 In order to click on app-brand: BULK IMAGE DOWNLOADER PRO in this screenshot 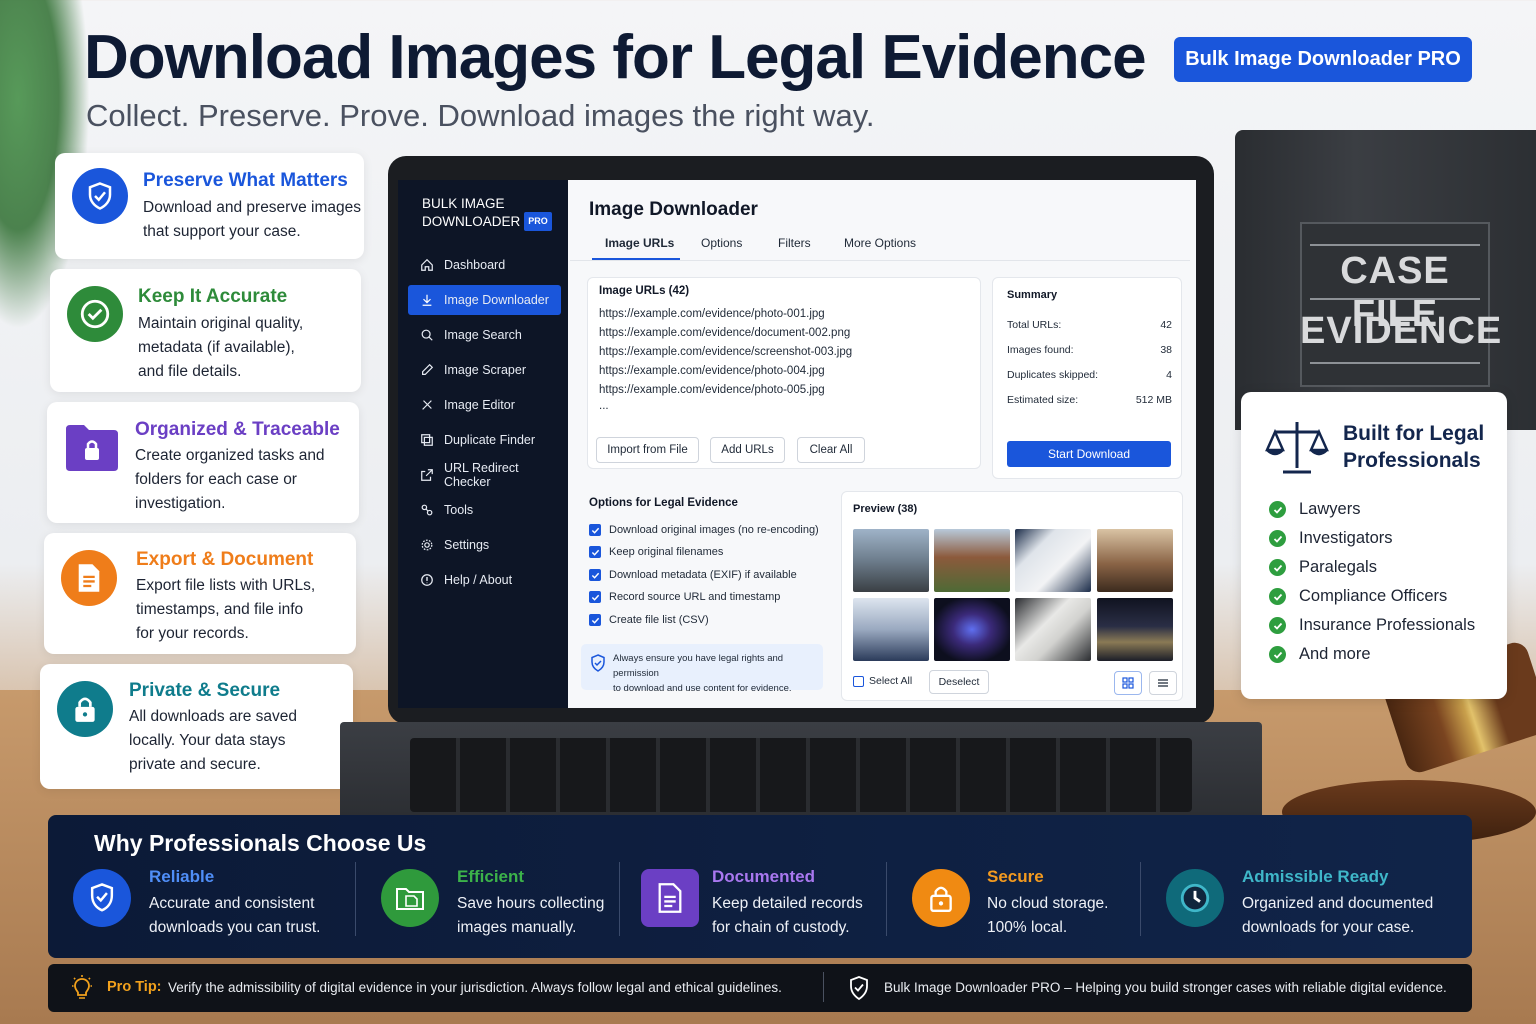, I will do `click(487, 213)`.